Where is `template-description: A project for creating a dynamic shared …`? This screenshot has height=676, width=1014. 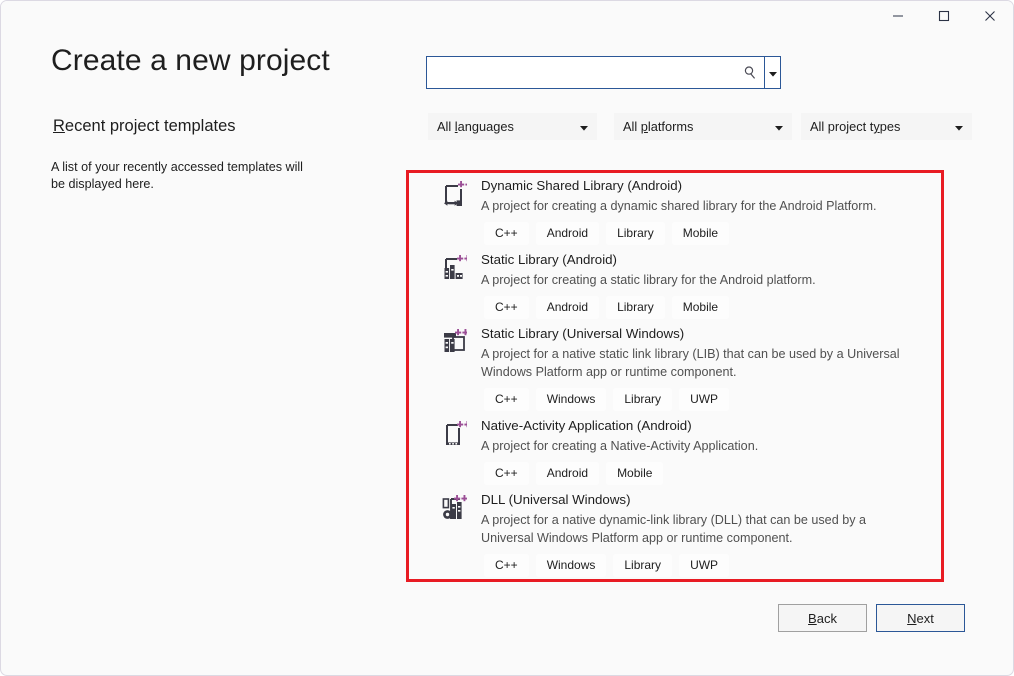
template-description: A project for creating a dynamic shared … is located at coordinates (679, 206).